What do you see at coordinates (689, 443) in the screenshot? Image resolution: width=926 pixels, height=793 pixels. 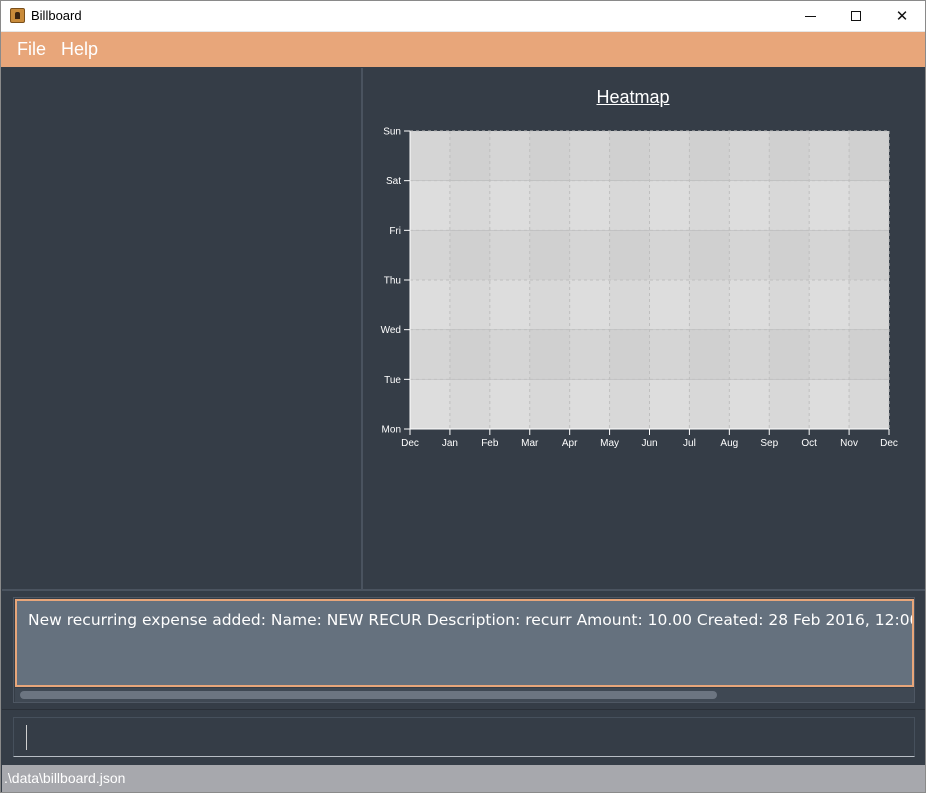 I see `x-tick-label: Jul` at bounding box center [689, 443].